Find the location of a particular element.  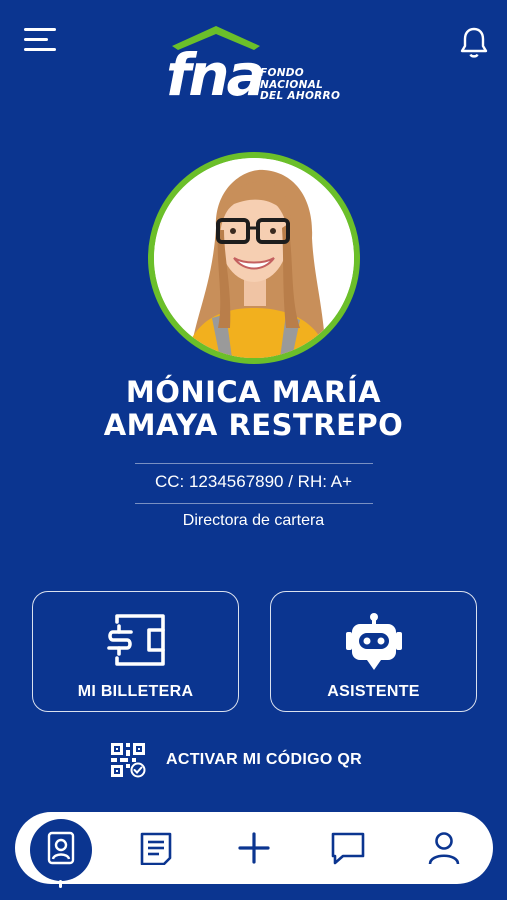

hamburger-menu-icon is located at coordinates (41, 42).